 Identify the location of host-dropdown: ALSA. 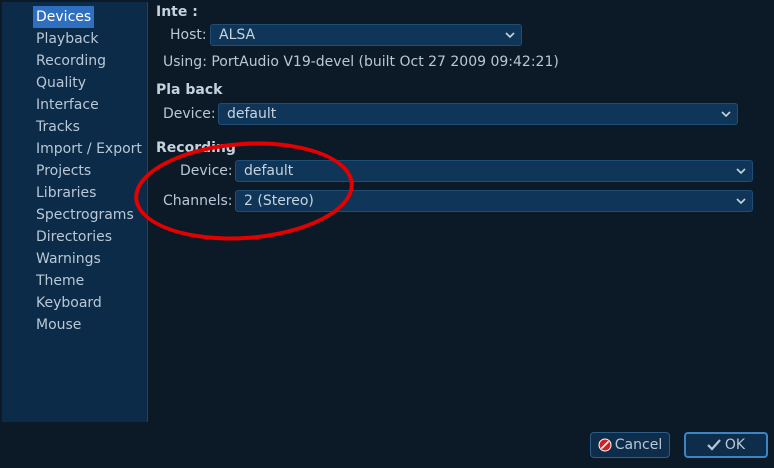
(366, 35).